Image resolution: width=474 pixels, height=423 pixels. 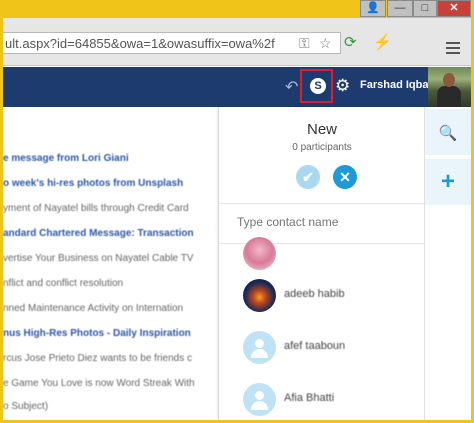 I want to click on participants-count: 0 participants, so click(x=322, y=147).